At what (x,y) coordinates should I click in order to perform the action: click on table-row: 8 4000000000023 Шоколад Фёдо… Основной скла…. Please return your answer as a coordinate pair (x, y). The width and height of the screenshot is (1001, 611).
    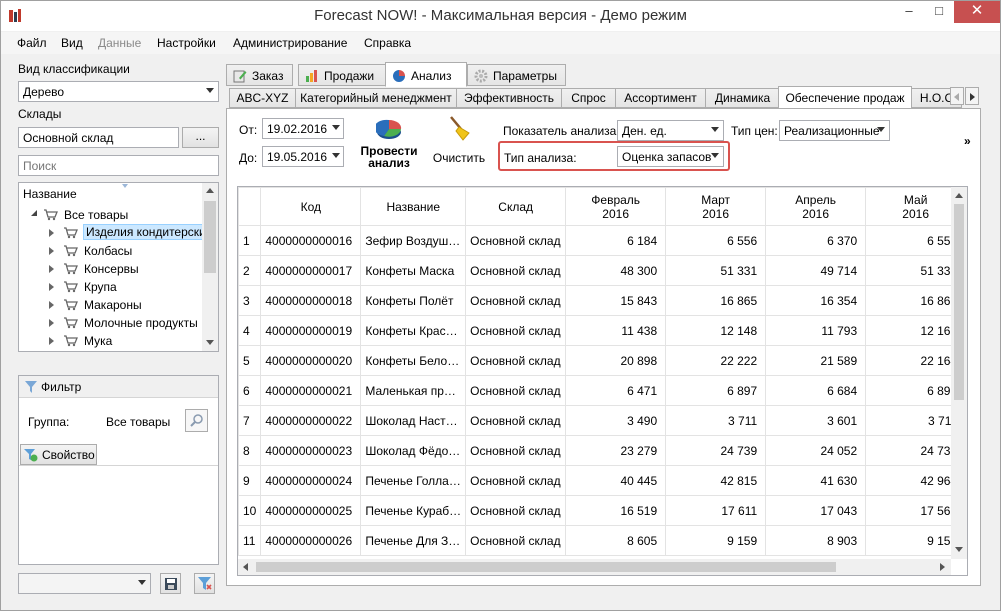
    Looking at the image, I should click on (602, 450).